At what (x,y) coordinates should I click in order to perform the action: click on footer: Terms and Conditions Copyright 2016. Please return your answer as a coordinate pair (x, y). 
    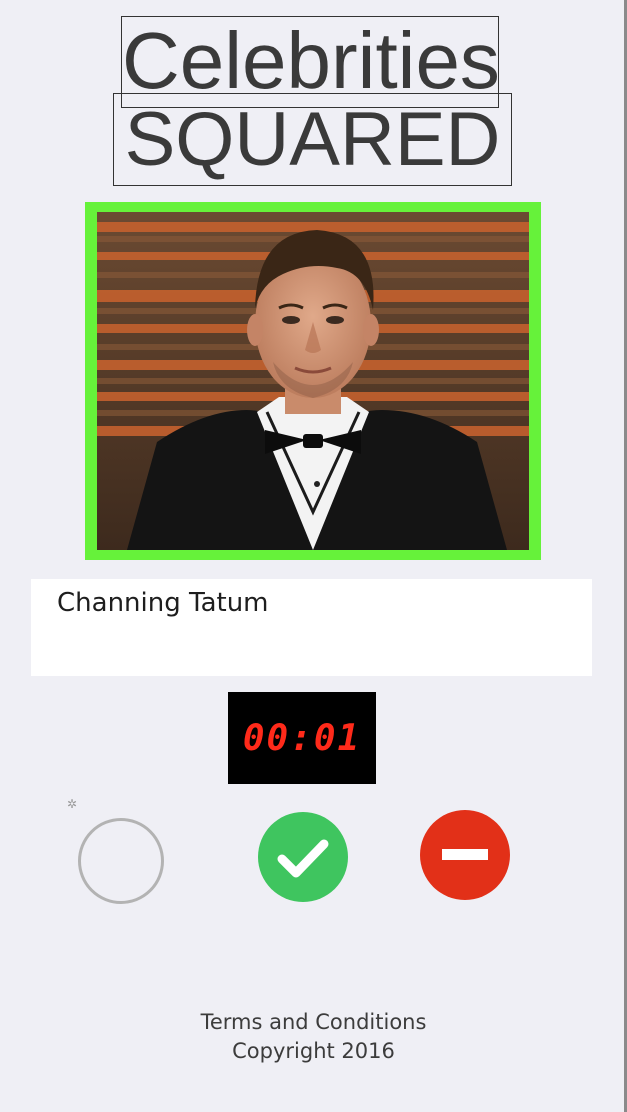
    Looking at the image, I should click on (313, 1037).